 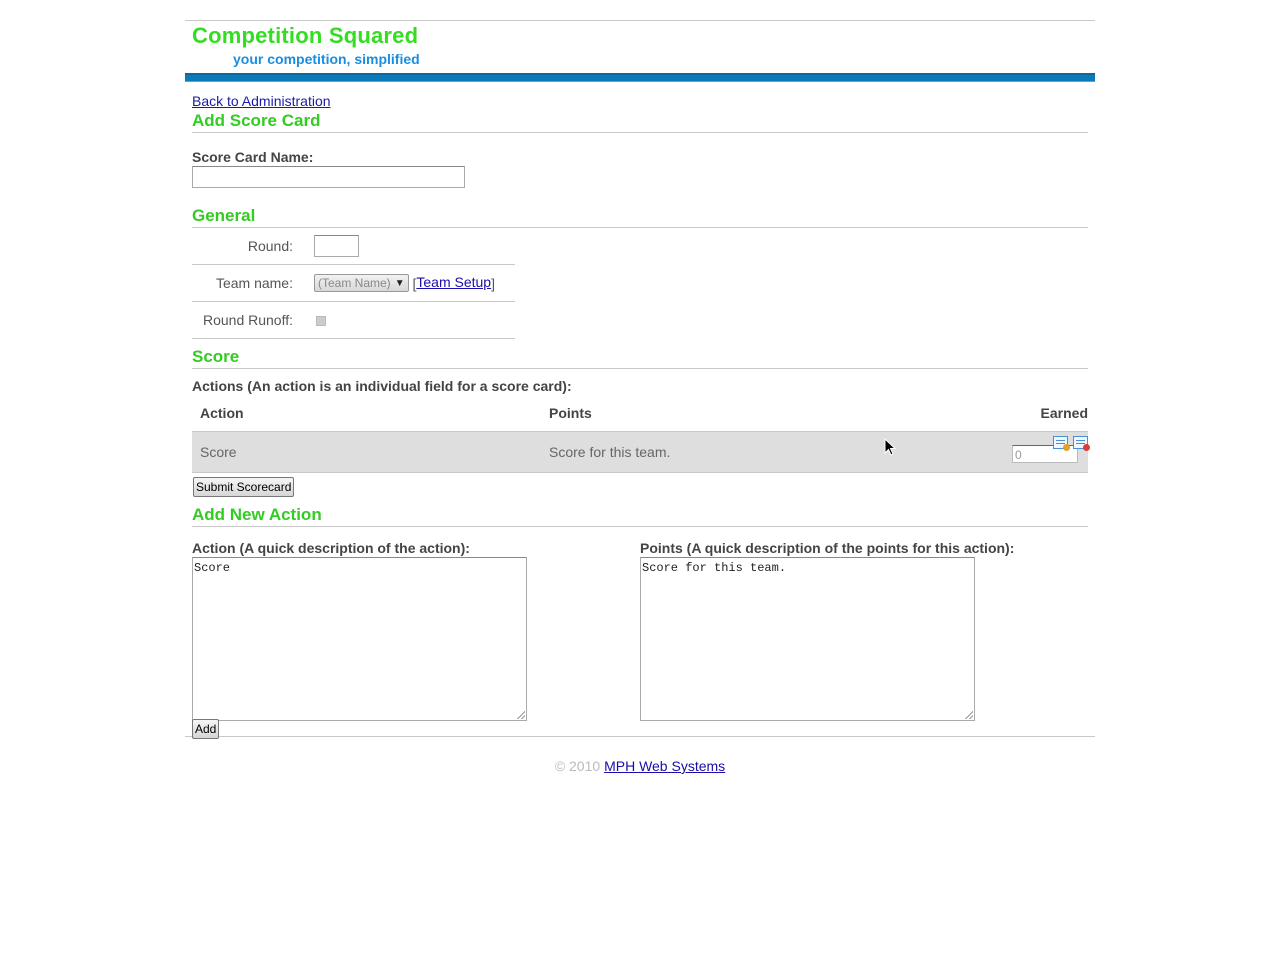 I want to click on add-action-button: Add, so click(x=206, y=729).